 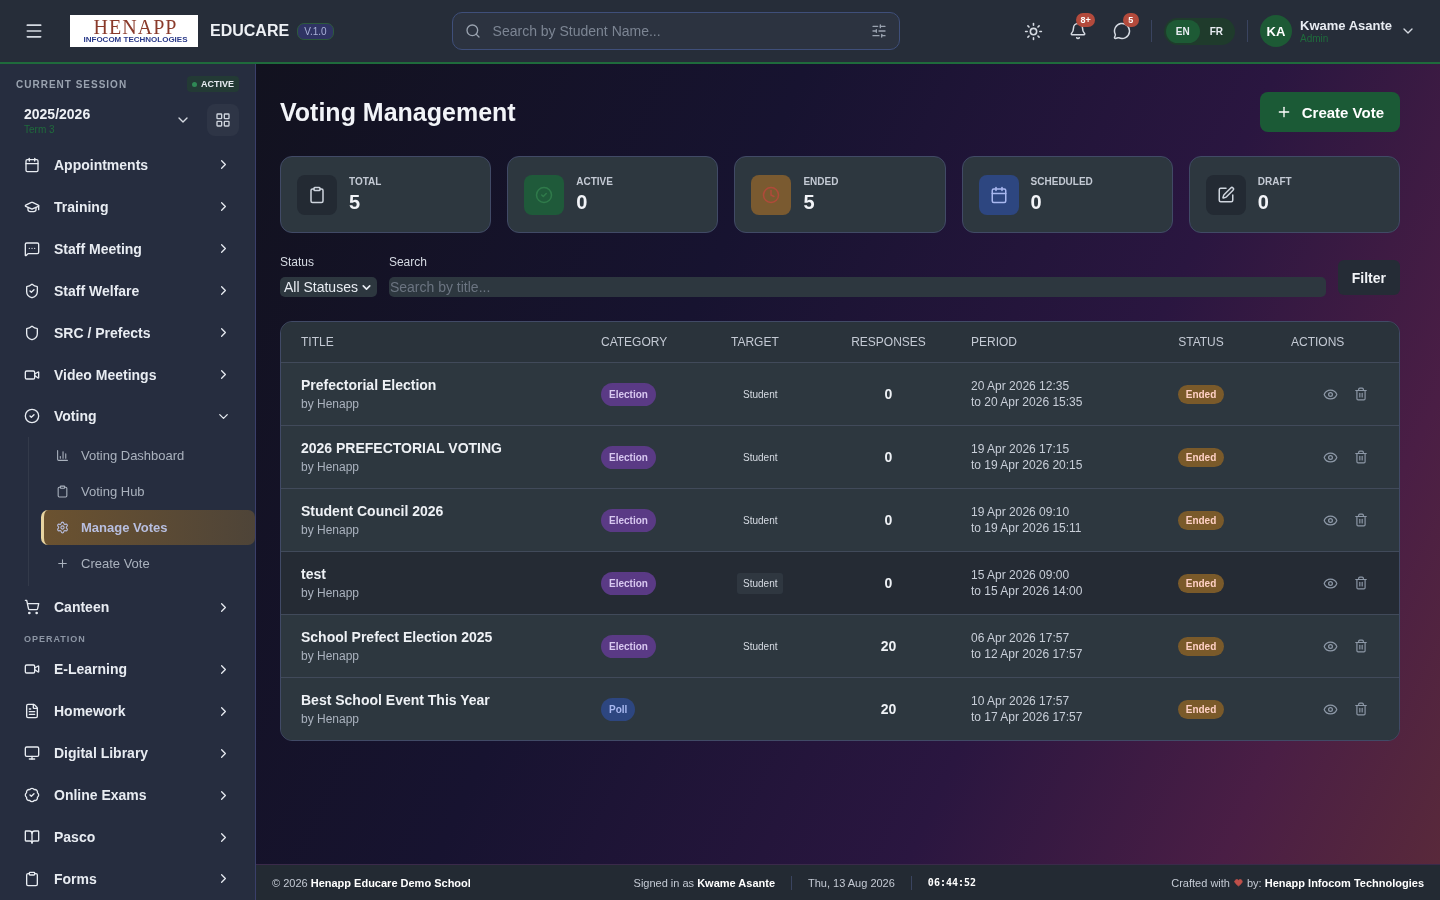 What do you see at coordinates (298, 262) in the screenshot?
I see `field-label: Status` at bounding box center [298, 262].